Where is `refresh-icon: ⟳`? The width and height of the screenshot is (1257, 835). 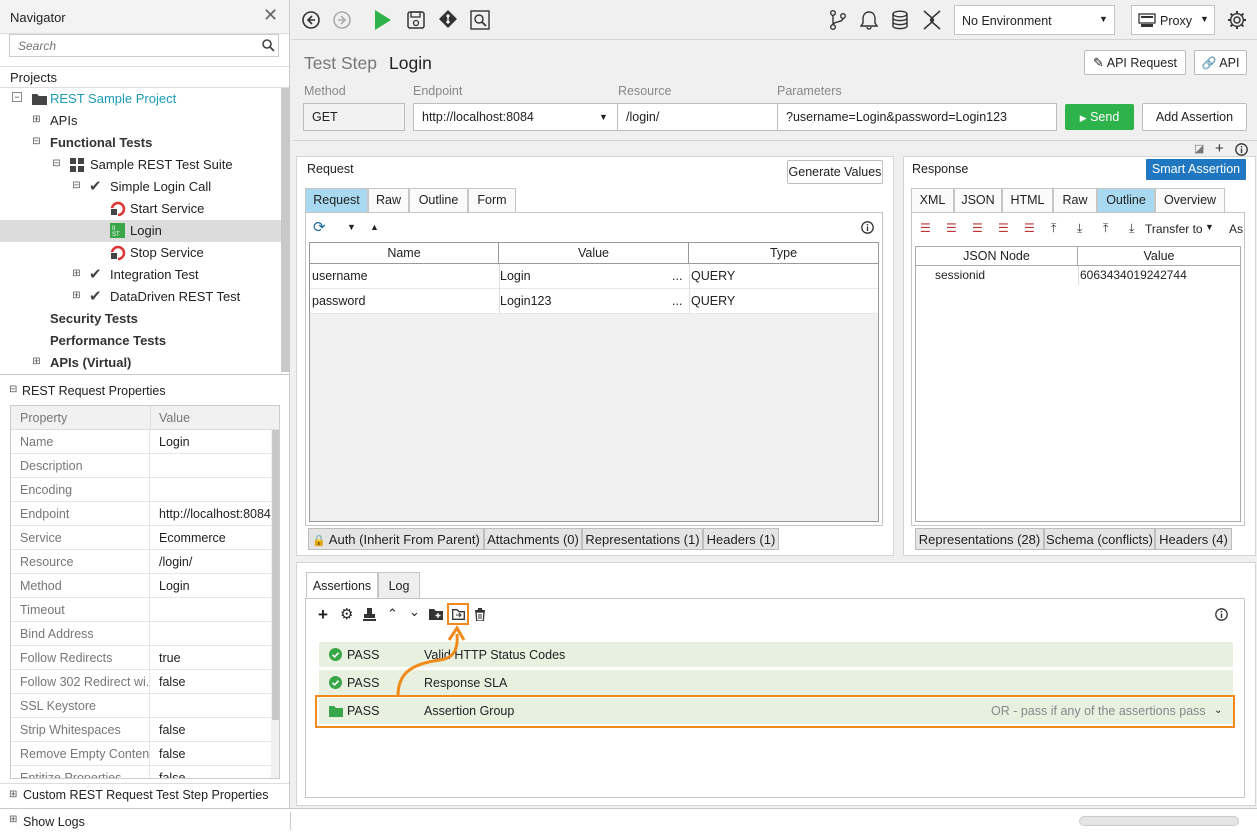 refresh-icon: ⟳ is located at coordinates (319, 227).